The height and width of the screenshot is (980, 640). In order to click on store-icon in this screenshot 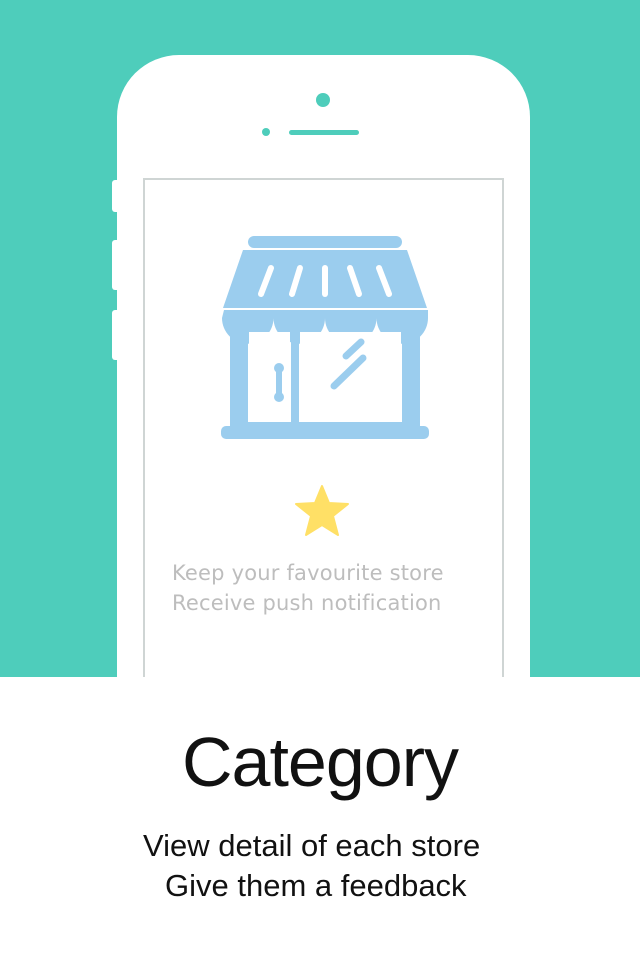, I will do `click(325, 337)`.